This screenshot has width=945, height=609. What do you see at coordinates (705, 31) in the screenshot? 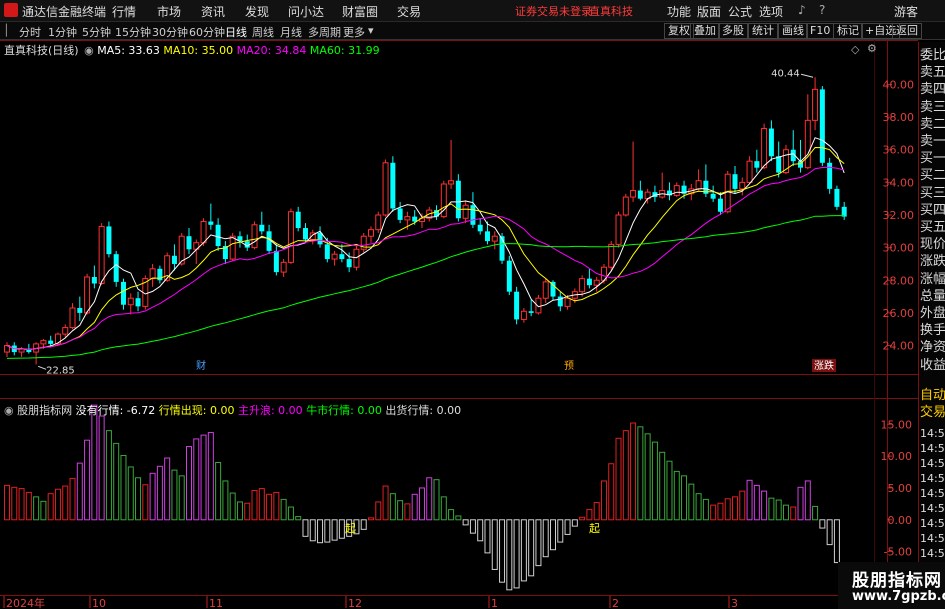
I see `btn-overlay: 叠加` at bounding box center [705, 31].